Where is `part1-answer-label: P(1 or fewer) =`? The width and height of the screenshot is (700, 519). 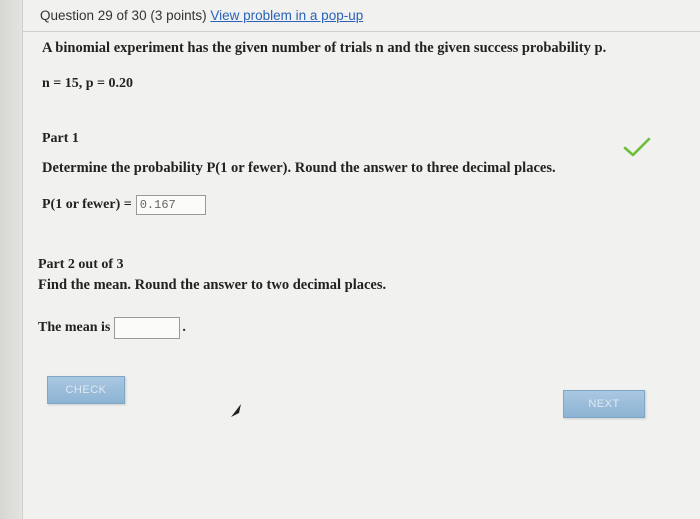 part1-answer-label: P(1 or fewer) = is located at coordinates (87, 204).